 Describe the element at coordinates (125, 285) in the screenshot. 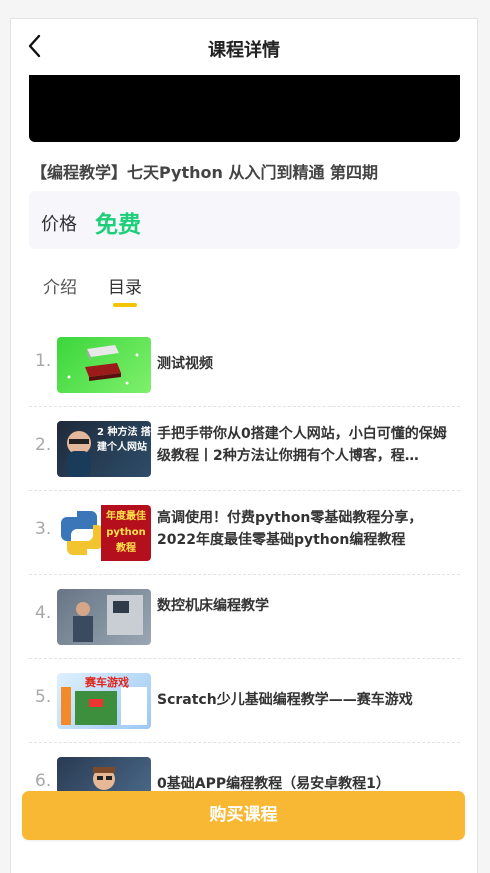

I see `tab-catalog: 目录` at that location.